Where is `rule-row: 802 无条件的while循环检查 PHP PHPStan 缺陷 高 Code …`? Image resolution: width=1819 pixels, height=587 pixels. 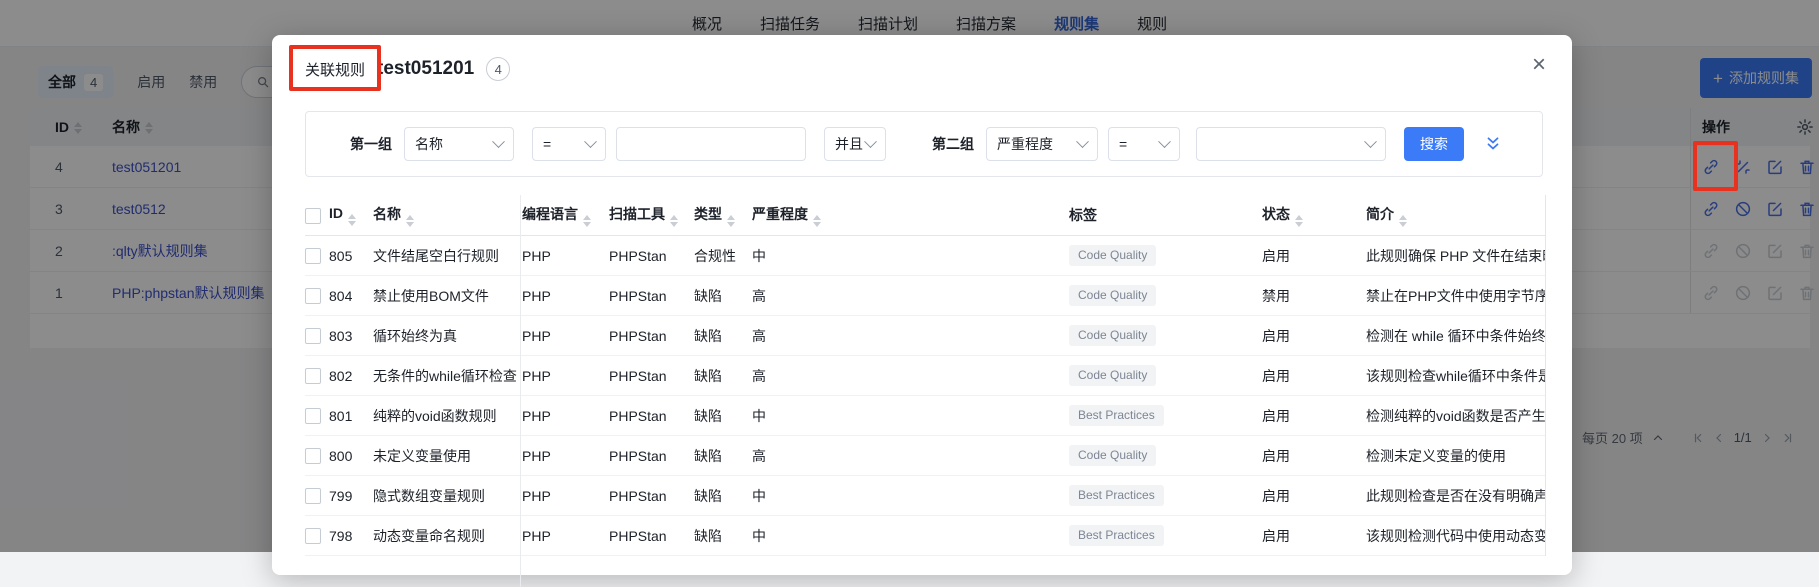
rule-row: 802 无条件的while循环检查 PHP PHPStan 缺陷 高 Code … is located at coordinates (925, 375).